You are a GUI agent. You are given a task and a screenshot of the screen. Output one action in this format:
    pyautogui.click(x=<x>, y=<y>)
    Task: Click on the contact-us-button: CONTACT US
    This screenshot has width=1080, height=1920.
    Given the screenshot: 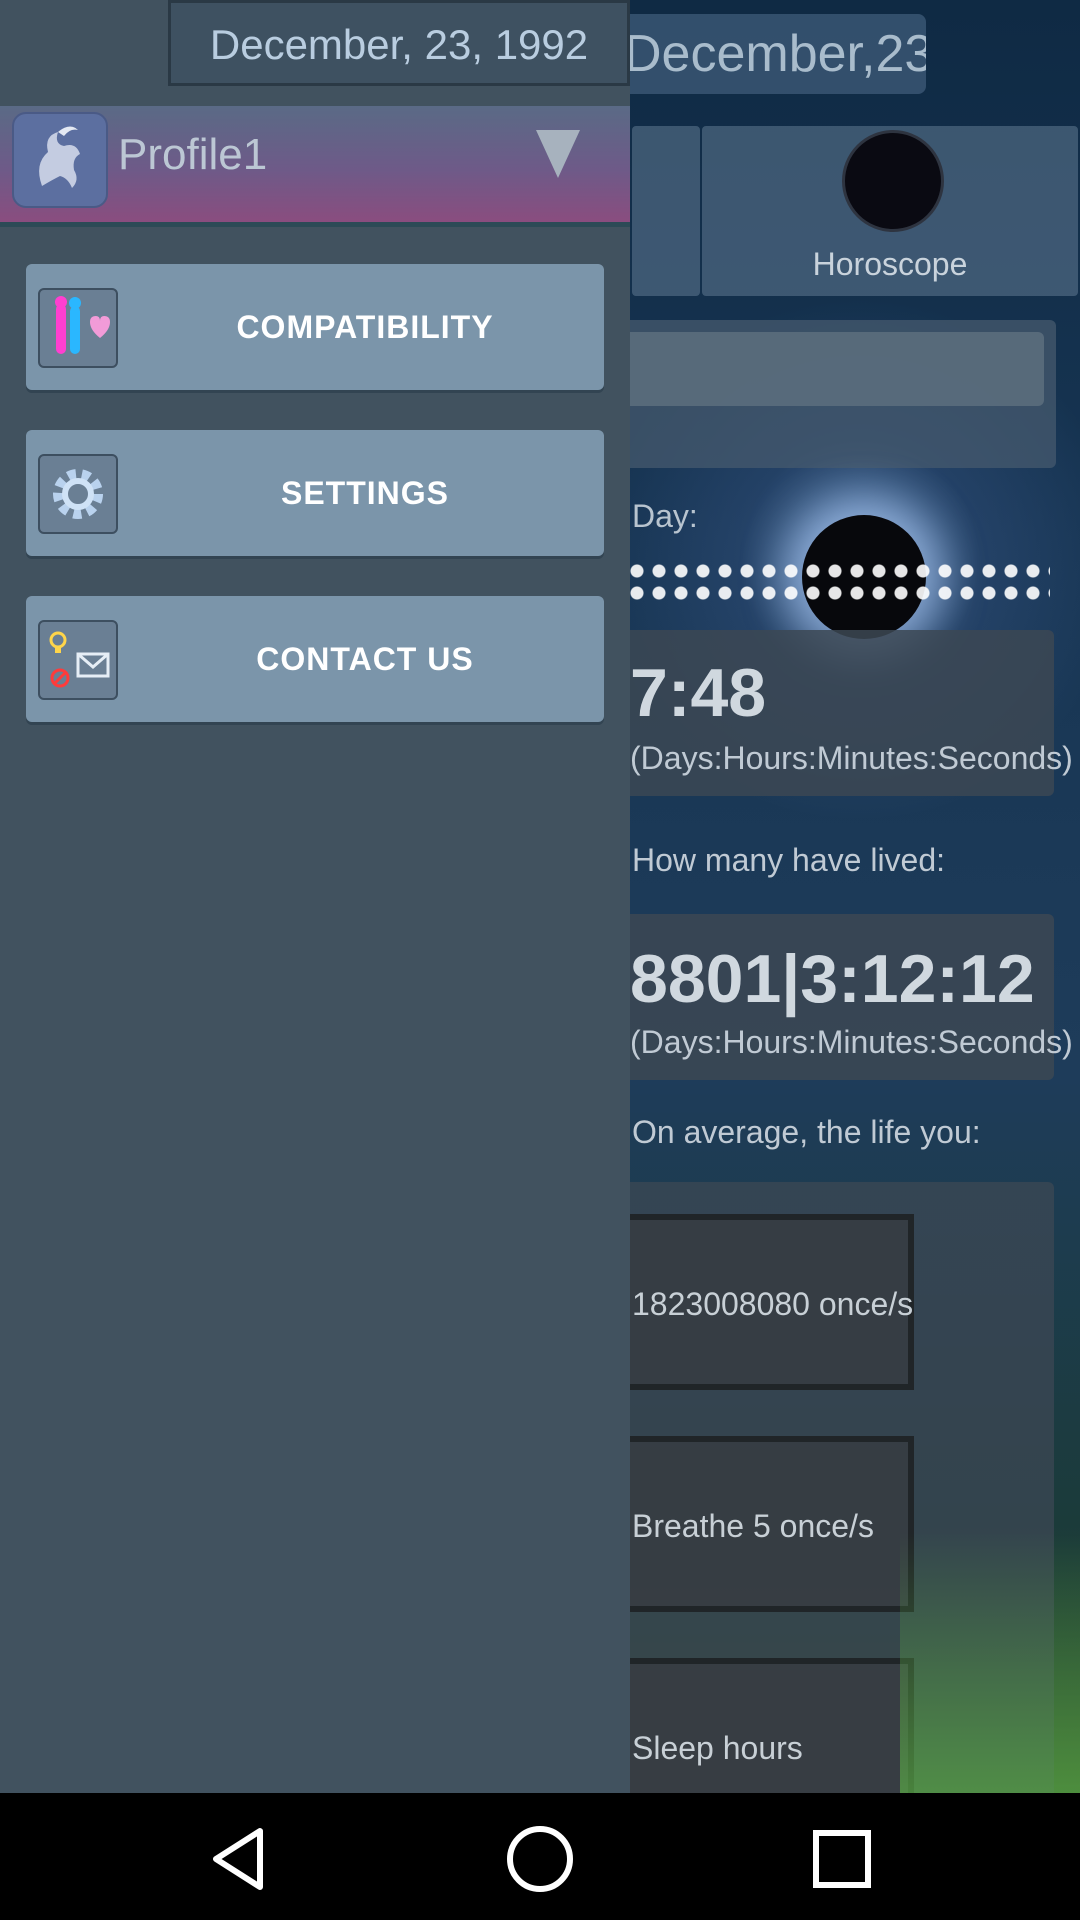 What is the action you would take?
    pyautogui.click(x=315, y=659)
    